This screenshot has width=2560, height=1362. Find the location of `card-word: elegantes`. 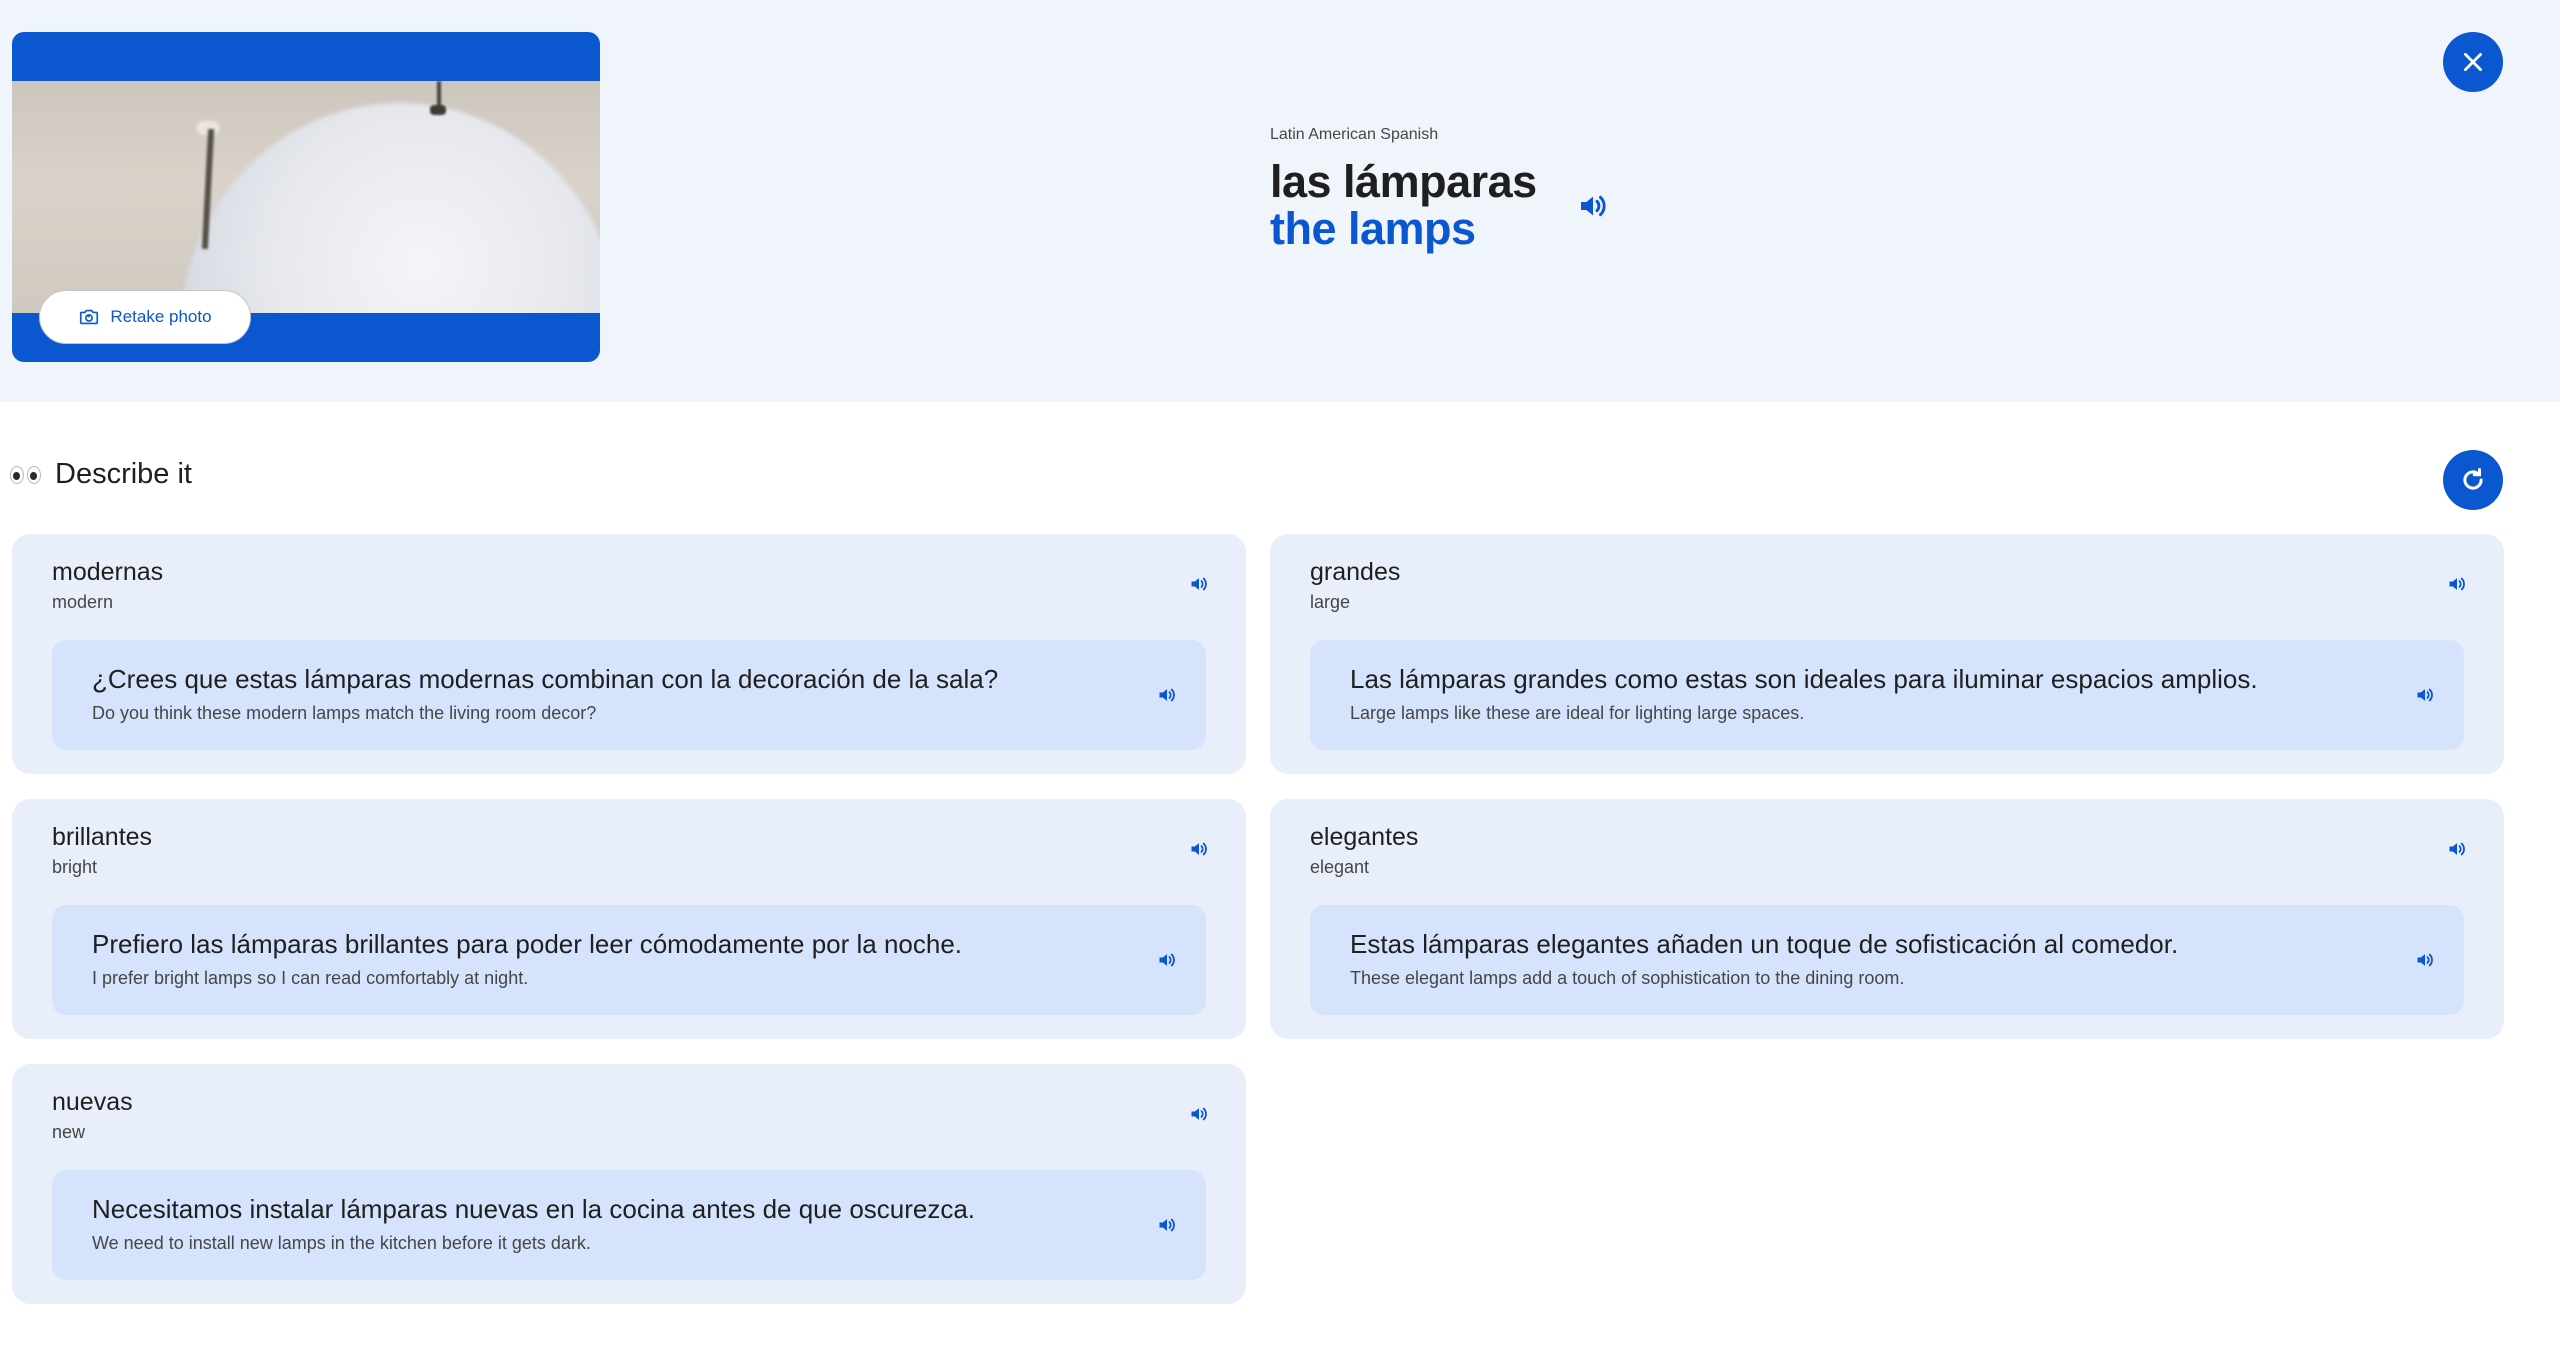

card-word: elegantes is located at coordinates (1364, 837).